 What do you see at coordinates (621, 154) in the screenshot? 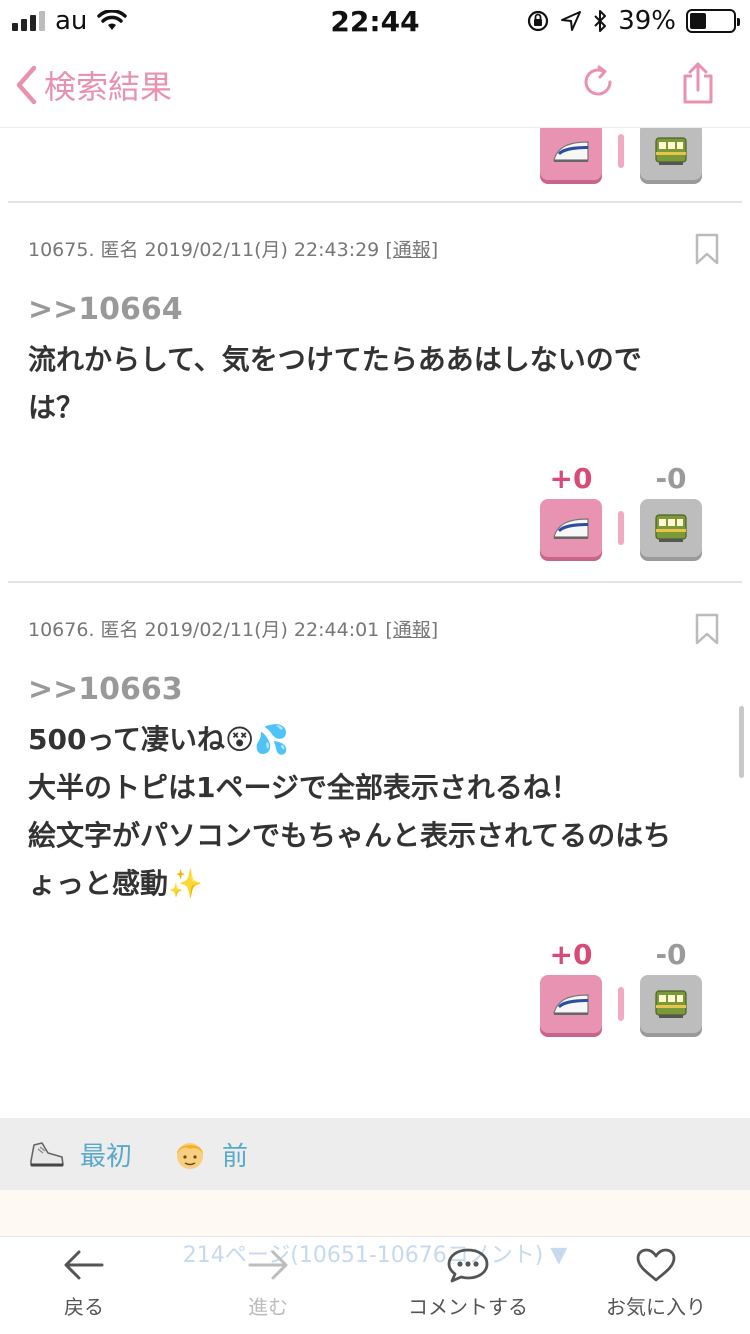
I see `previous-post-votes` at bounding box center [621, 154].